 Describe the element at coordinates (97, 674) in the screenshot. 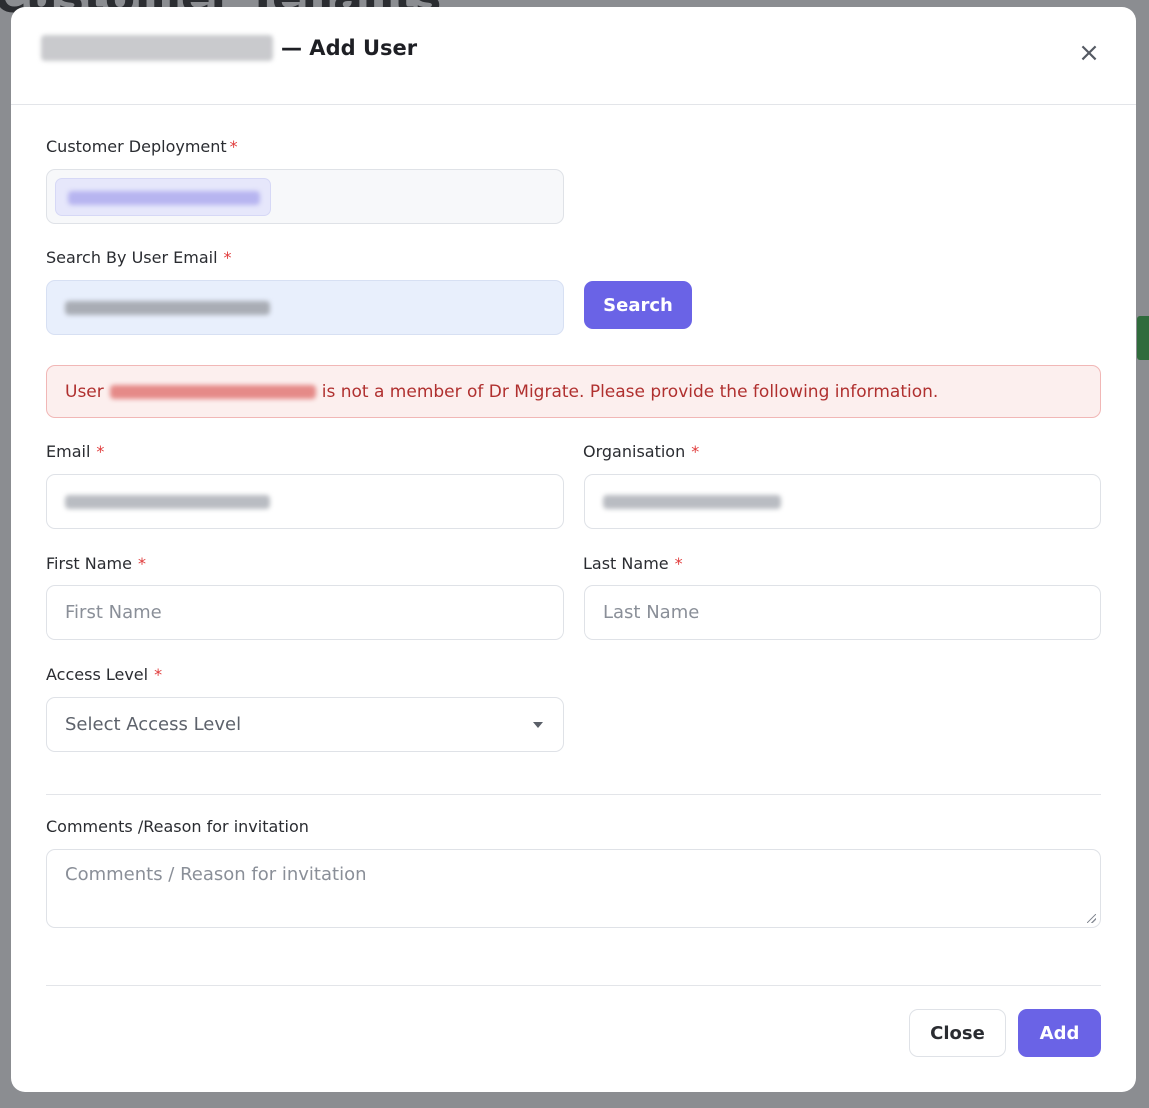

I see `access-level-label-text: Access Level` at that location.